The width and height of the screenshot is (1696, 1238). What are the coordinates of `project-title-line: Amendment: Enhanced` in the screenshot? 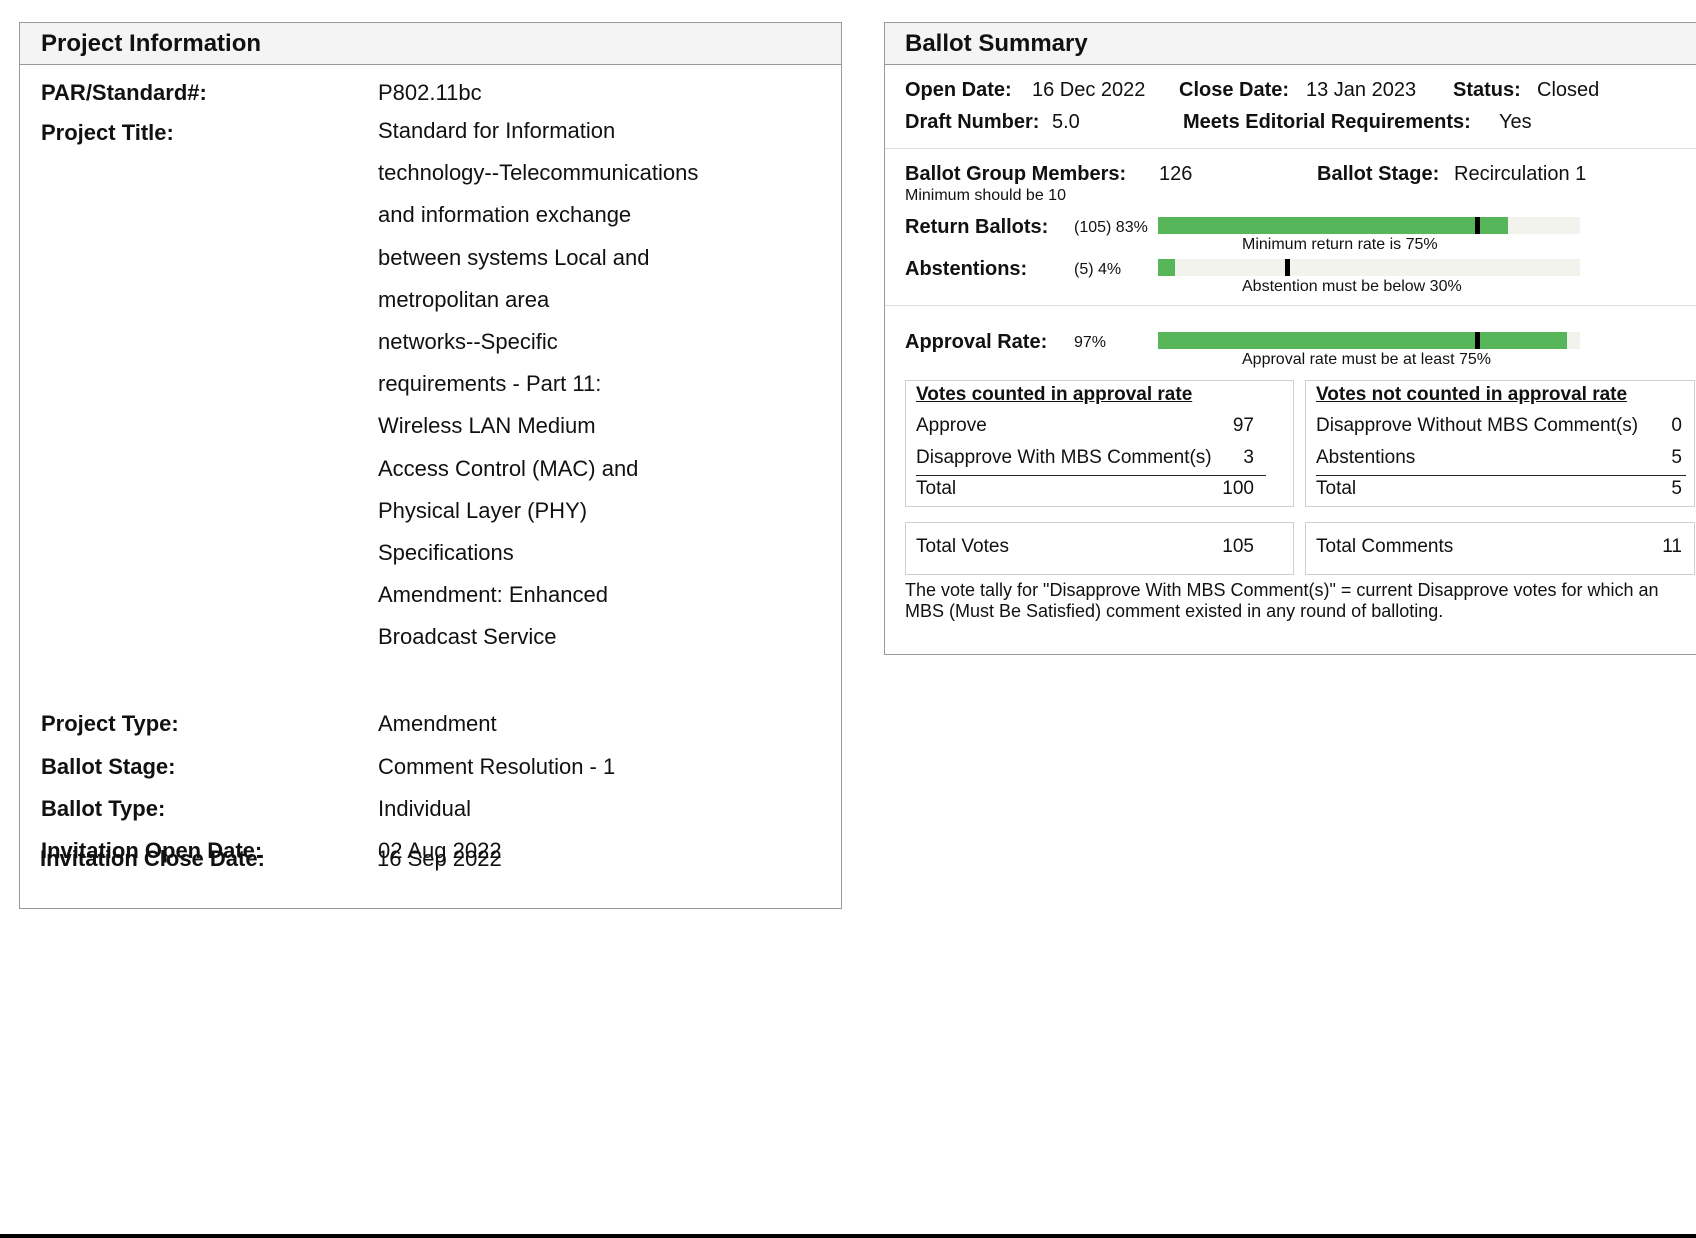 It's located at (493, 595).